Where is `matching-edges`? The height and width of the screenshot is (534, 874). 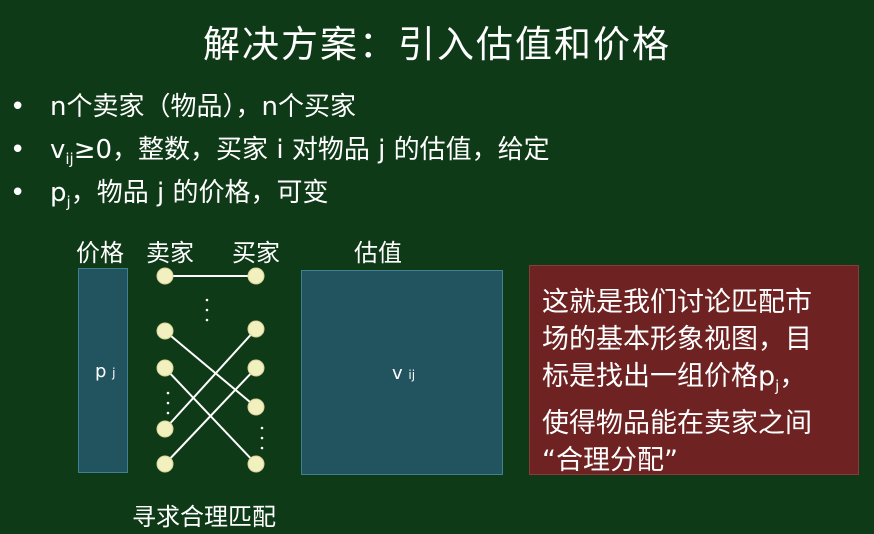
matching-edges is located at coordinates (210, 370).